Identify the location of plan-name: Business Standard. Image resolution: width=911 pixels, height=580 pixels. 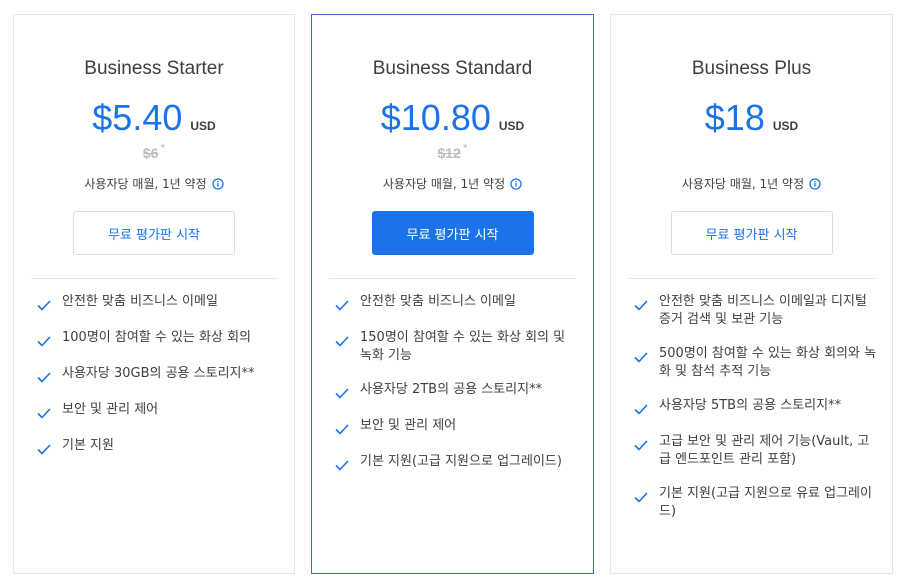
(452, 68).